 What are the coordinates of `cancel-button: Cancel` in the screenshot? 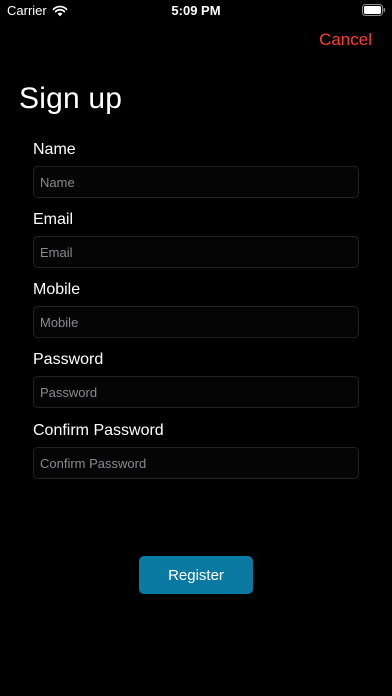 It's located at (345, 40).